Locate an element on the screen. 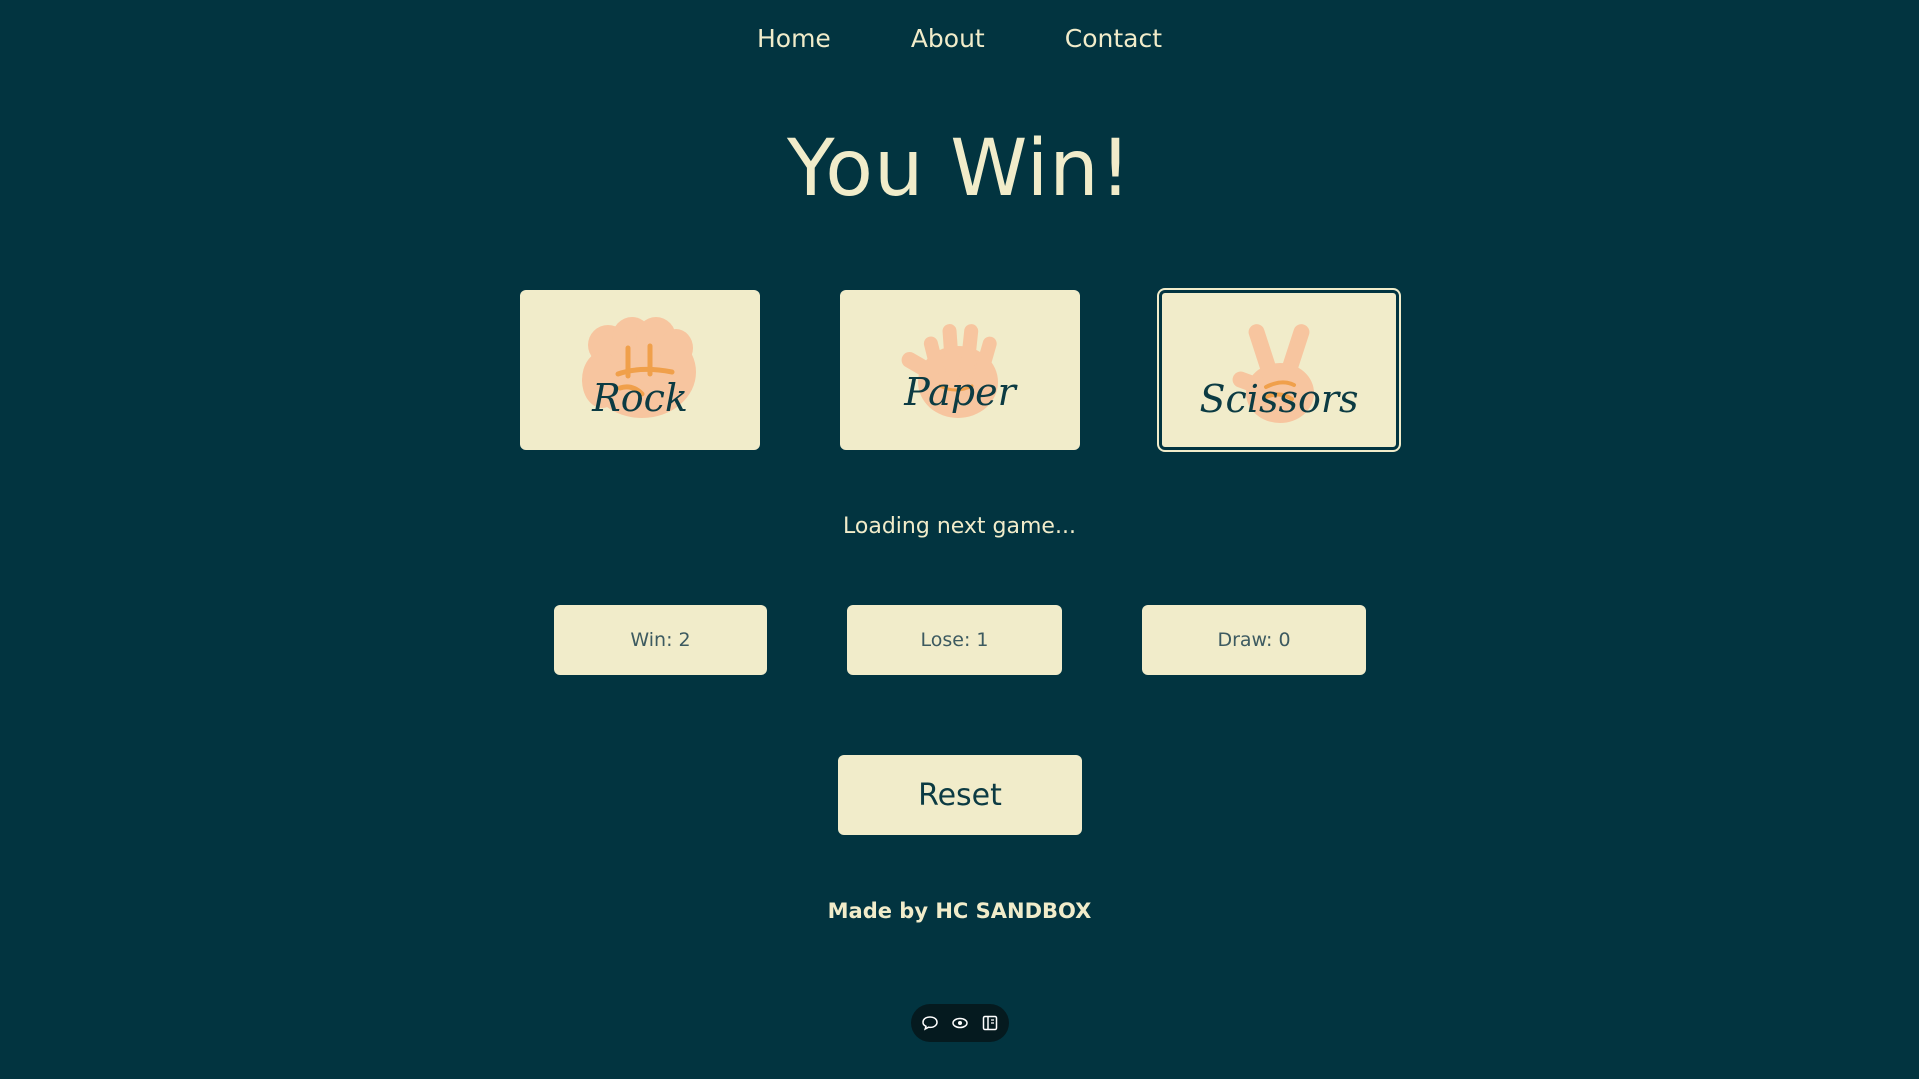  choice-scissors-button: Scissors is located at coordinates (1279, 370).